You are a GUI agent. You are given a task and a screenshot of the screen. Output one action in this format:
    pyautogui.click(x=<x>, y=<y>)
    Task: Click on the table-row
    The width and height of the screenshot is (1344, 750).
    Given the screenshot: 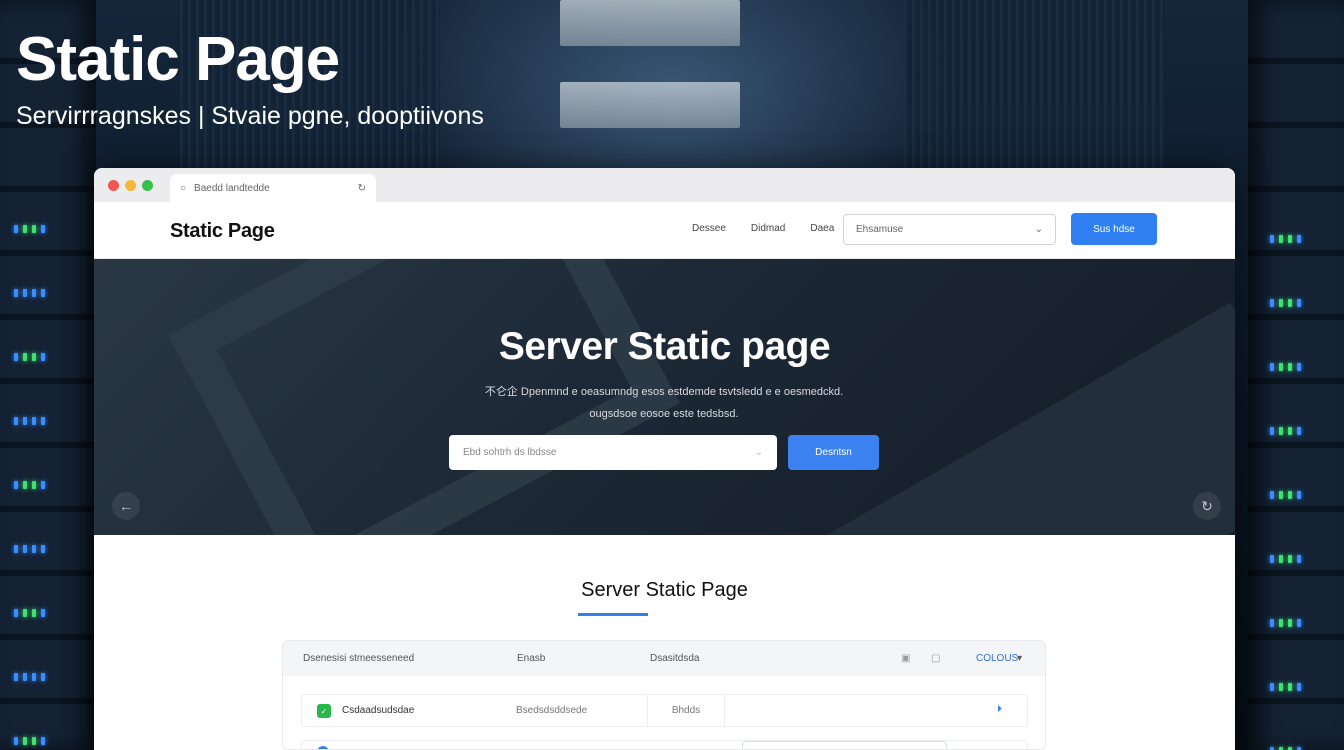 What is the action you would take?
    pyautogui.click(x=664, y=744)
    